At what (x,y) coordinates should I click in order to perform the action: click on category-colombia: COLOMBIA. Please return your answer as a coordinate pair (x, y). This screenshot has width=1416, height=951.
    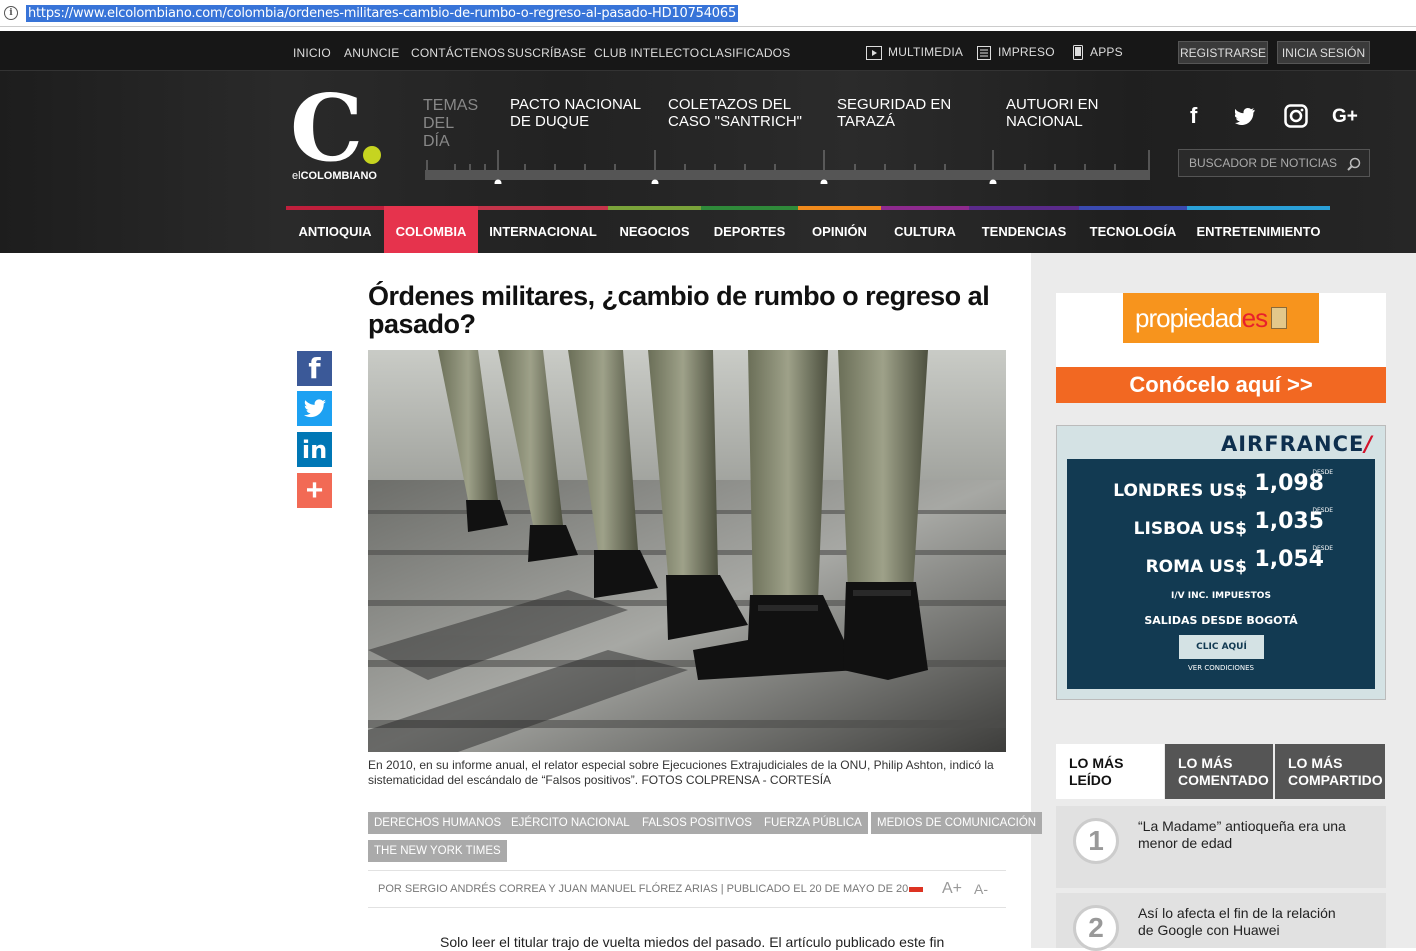
    Looking at the image, I should click on (431, 229).